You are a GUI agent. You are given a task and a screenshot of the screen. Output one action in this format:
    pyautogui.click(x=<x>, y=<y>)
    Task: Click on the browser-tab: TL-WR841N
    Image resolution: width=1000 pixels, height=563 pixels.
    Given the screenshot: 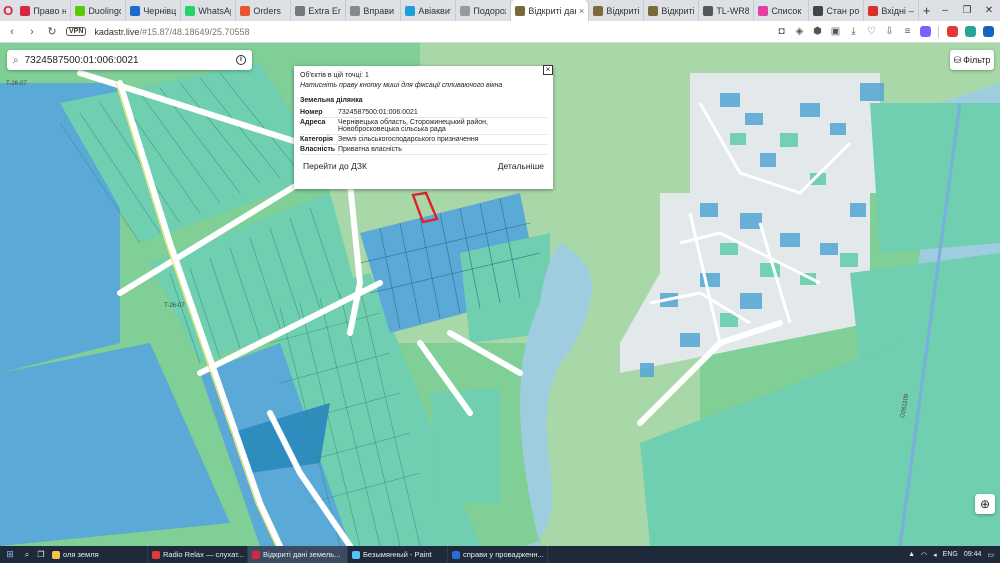 What is the action you would take?
    pyautogui.click(x=727, y=10)
    